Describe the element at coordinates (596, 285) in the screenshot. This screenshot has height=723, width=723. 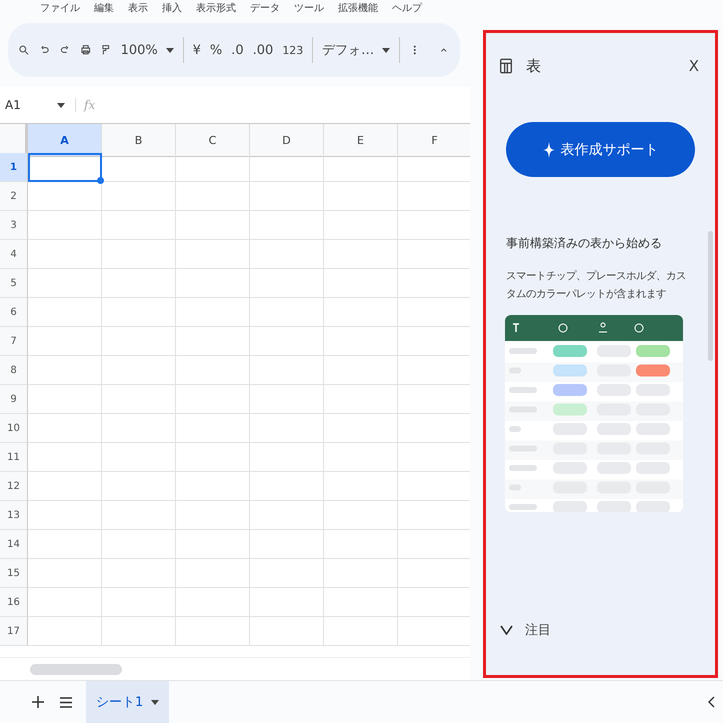
I see `description: スマートチップ、プレースホルダ、カスタムのカラーパレットが含まれます` at that location.